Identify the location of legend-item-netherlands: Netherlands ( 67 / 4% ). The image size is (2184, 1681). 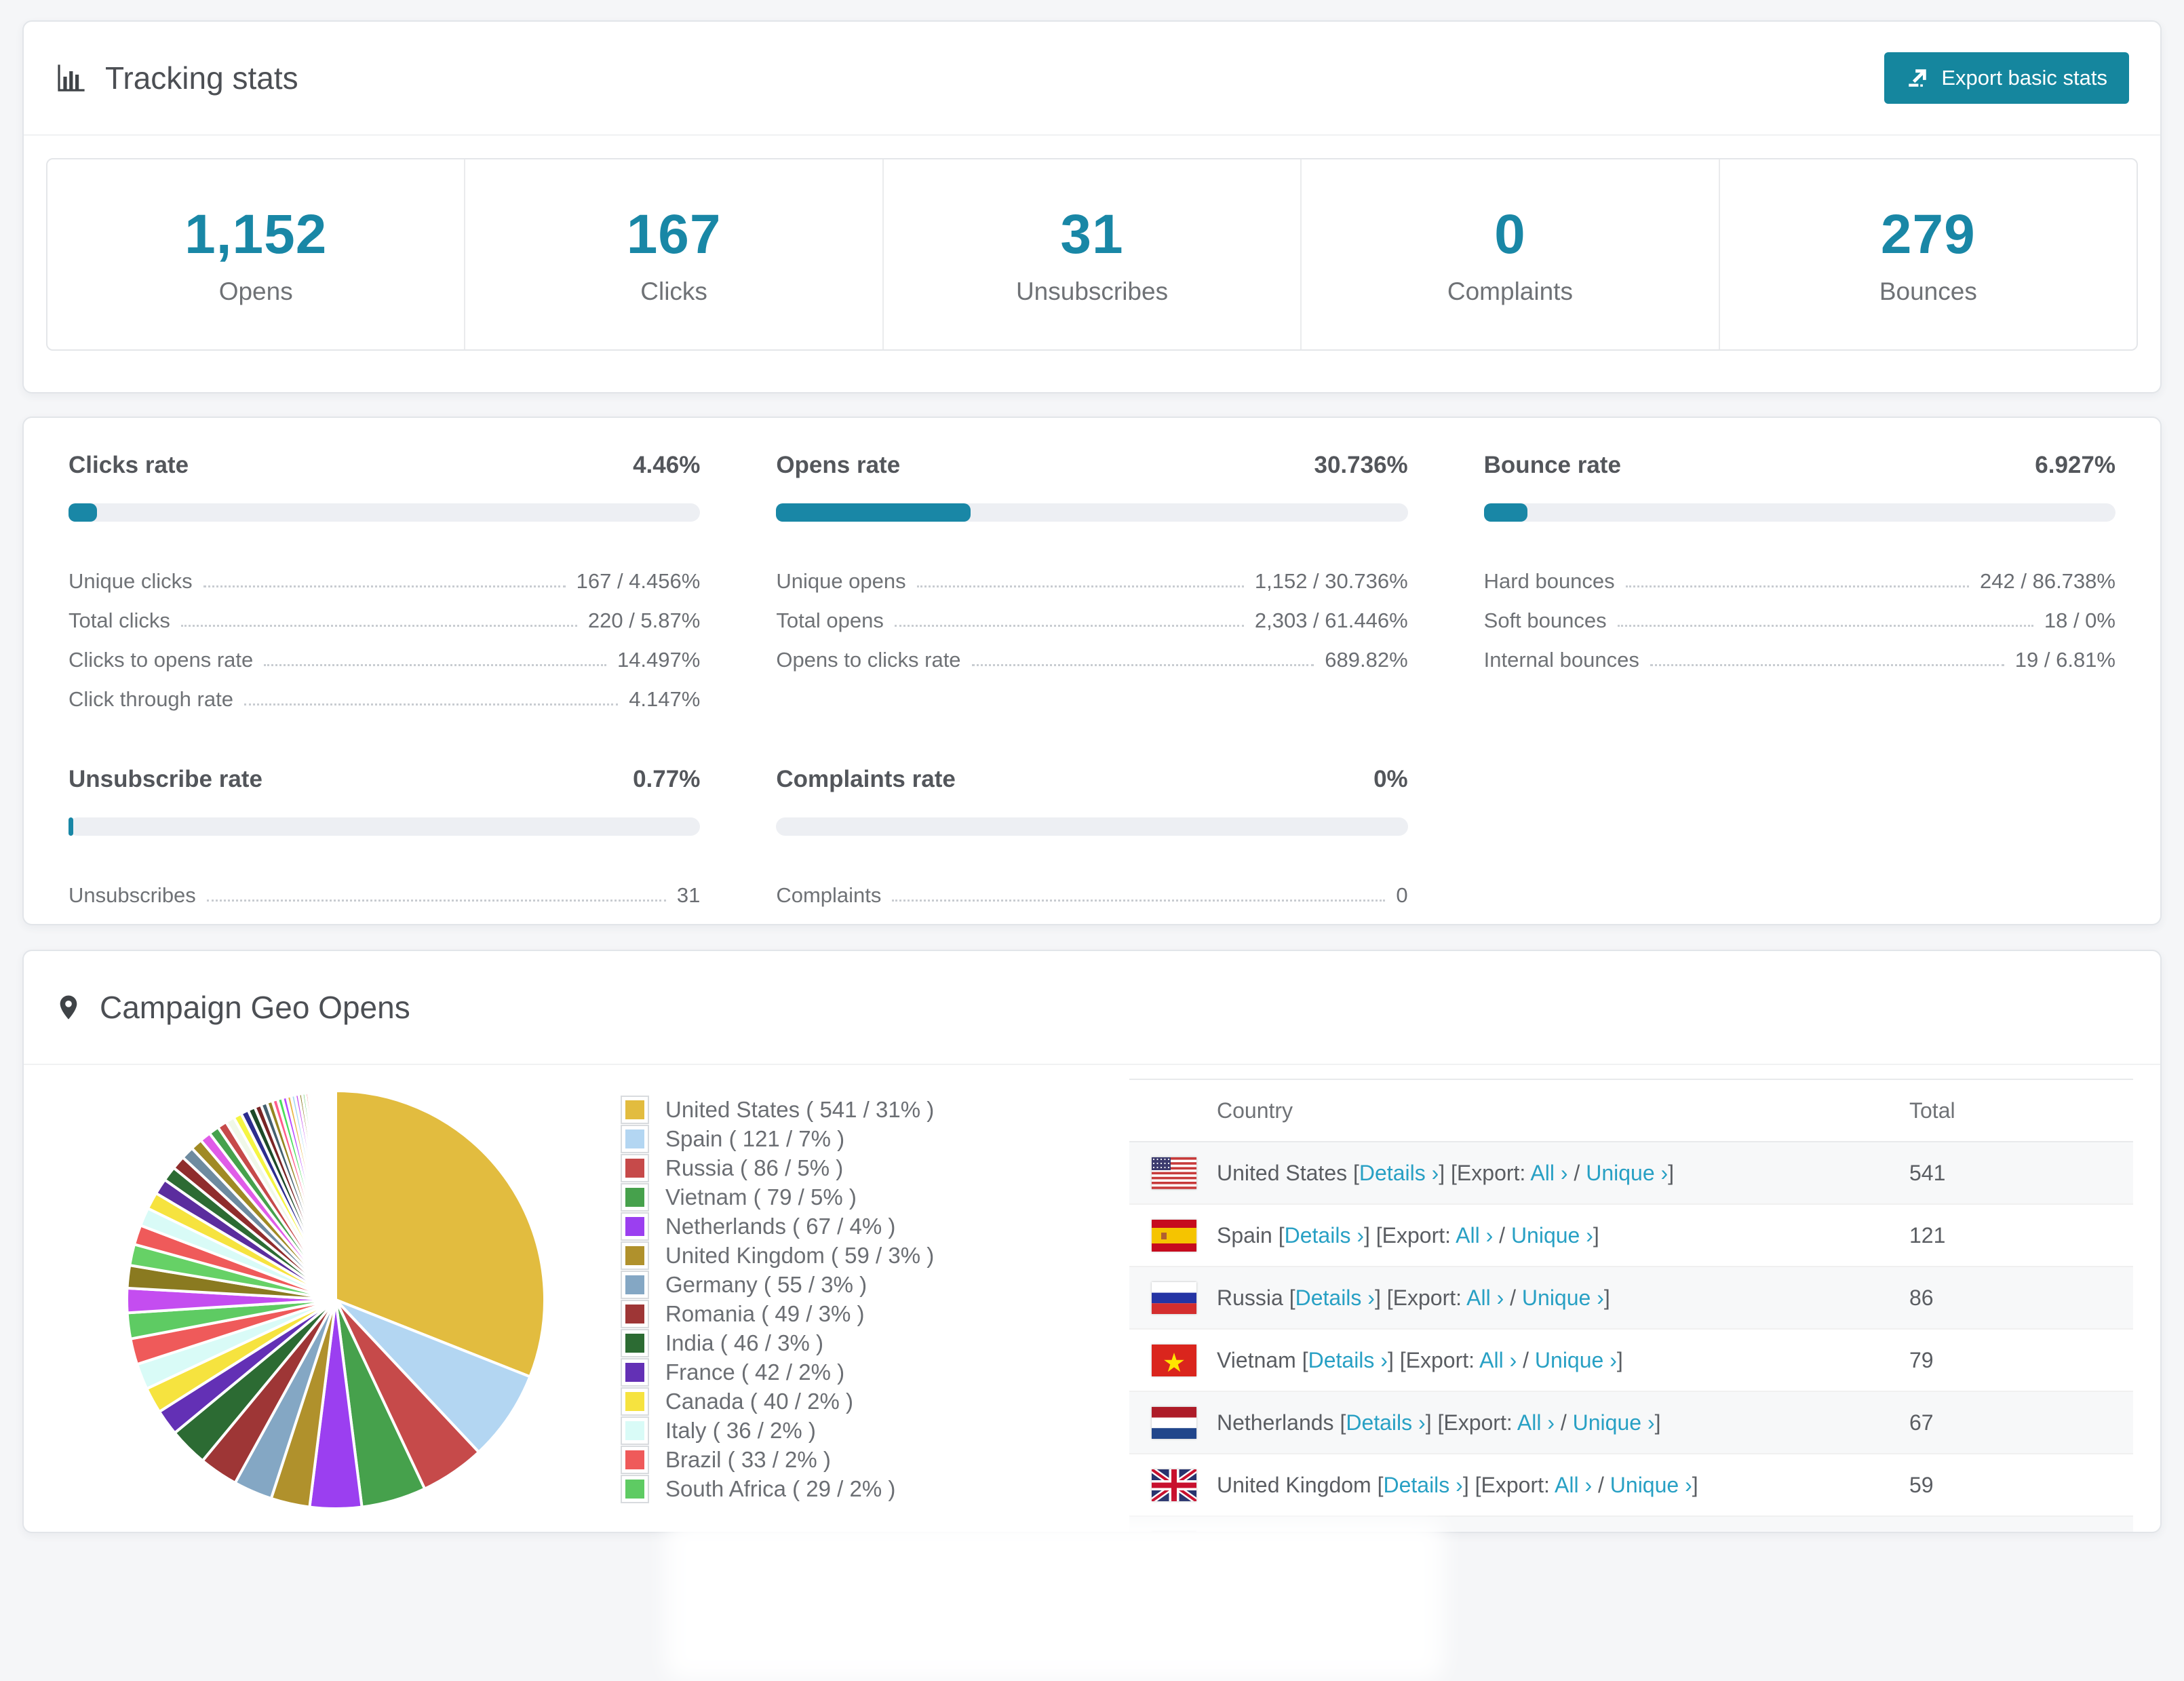
(868, 1226).